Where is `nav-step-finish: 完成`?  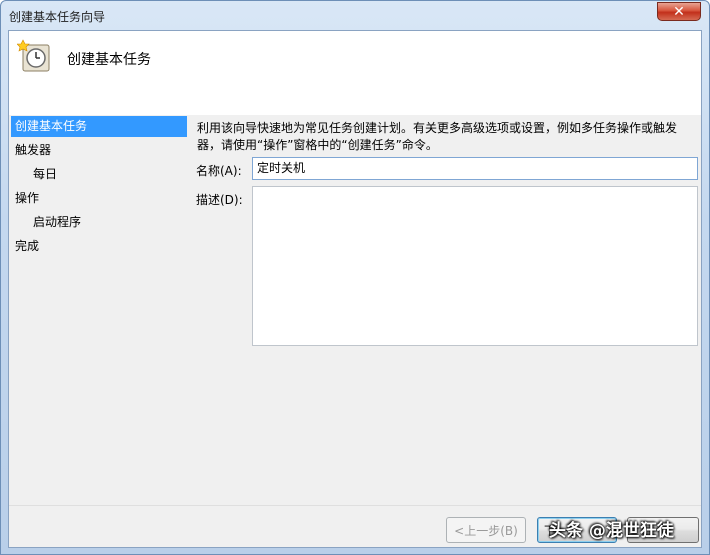 nav-step-finish: 完成 is located at coordinates (99, 246).